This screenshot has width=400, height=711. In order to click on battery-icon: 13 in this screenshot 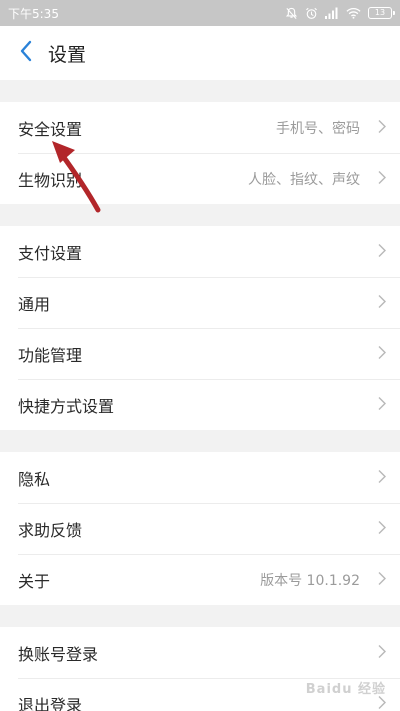, I will do `click(381, 13)`.